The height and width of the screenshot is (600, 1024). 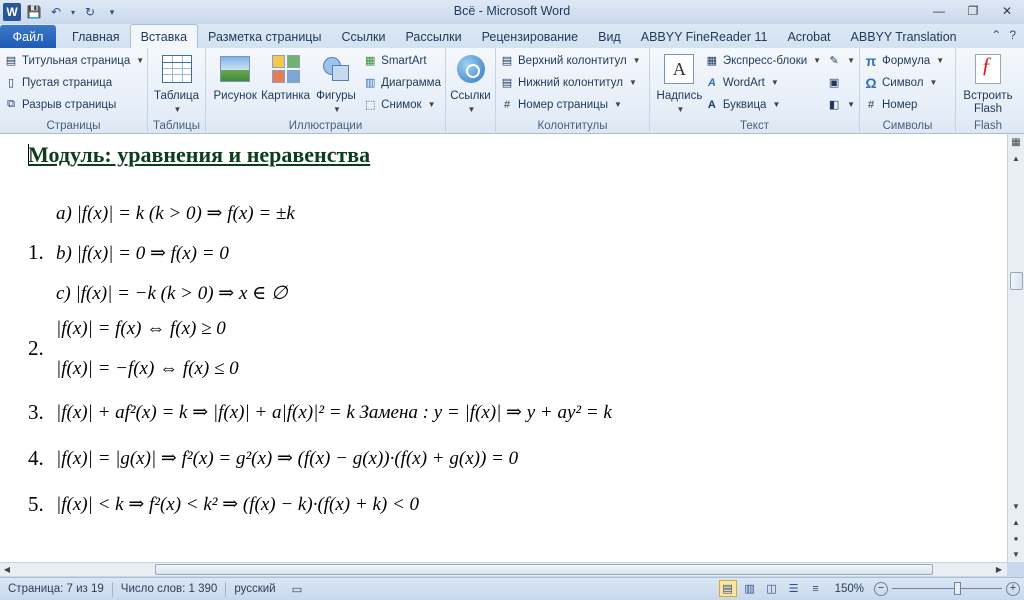 What do you see at coordinates (363, 36) in the screenshot?
I see `tab-references: Ссылки` at bounding box center [363, 36].